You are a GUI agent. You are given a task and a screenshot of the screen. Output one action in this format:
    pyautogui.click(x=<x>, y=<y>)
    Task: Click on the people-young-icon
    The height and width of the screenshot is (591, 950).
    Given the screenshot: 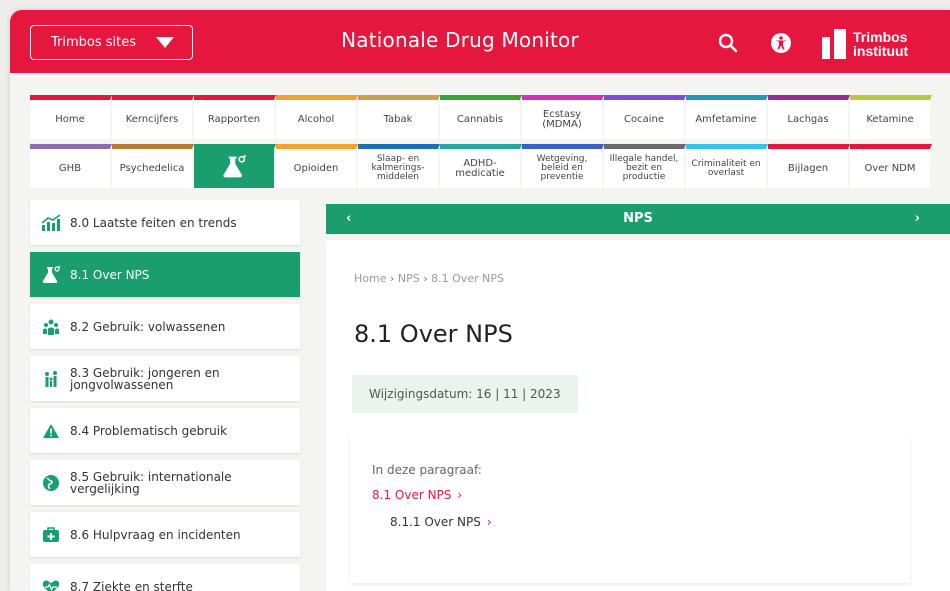 What is the action you would take?
    pyautogui.click(x=51, y=379)
    